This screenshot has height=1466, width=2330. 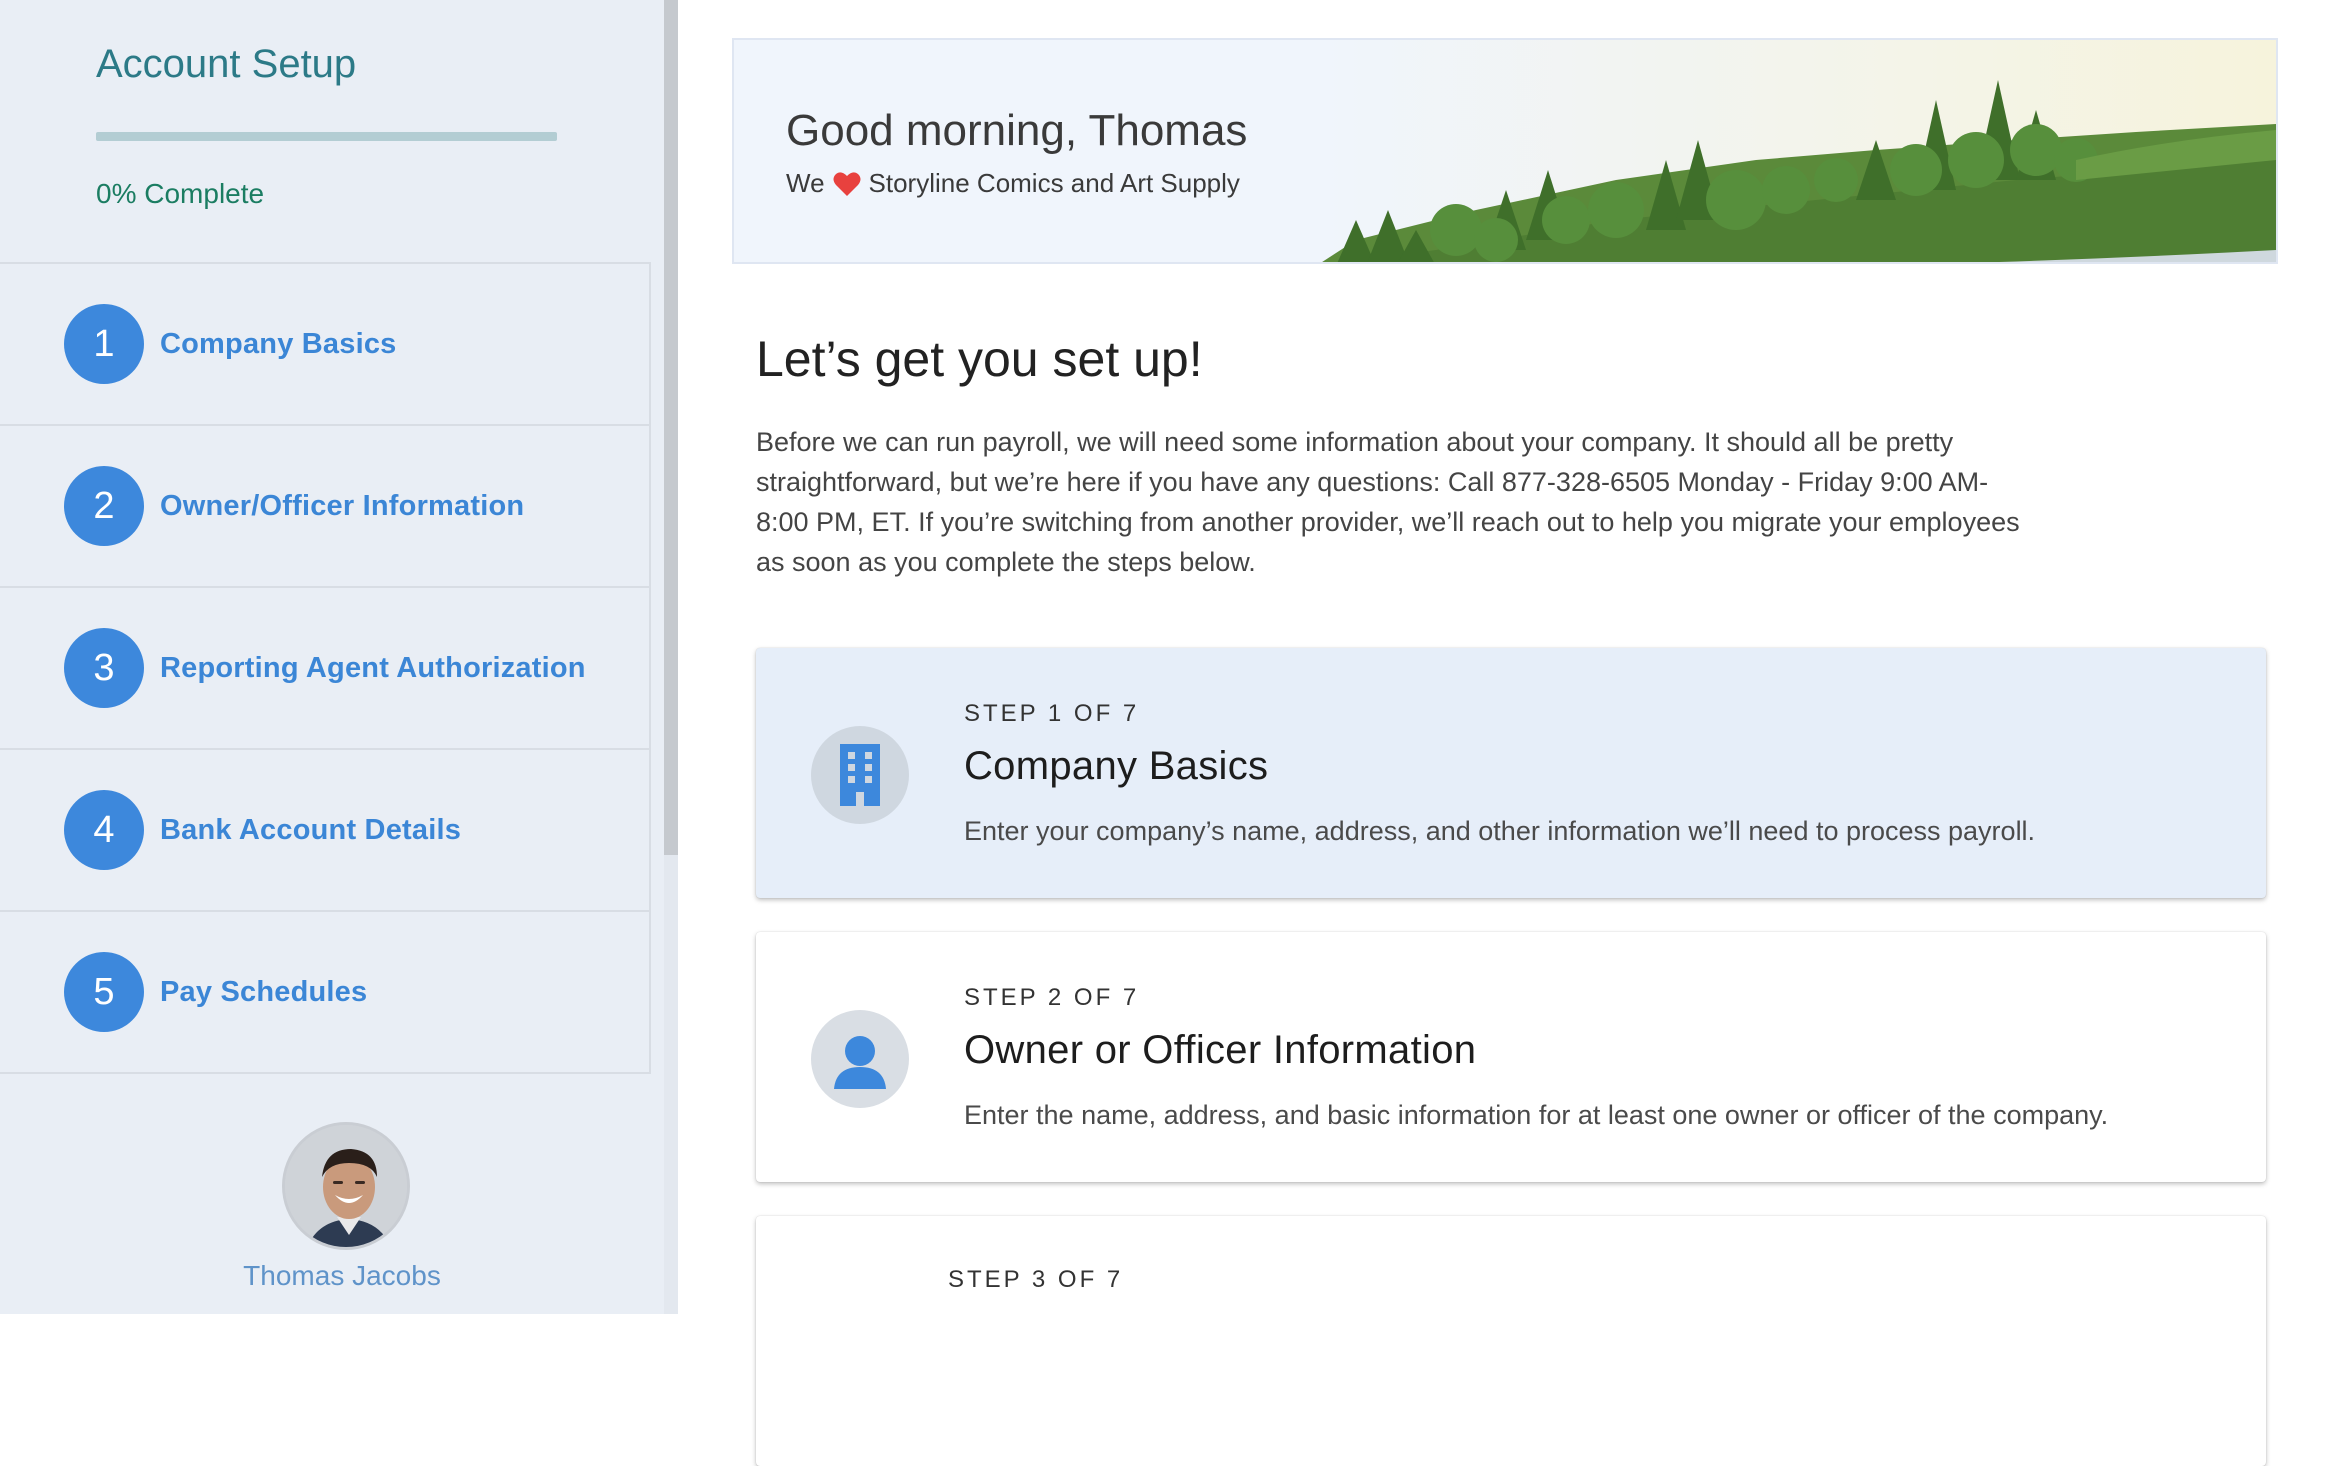 What do you see at coordinates (326, 136) in the screenshot?
I see `setup-progress-bar` at bounding box center [326, 136].